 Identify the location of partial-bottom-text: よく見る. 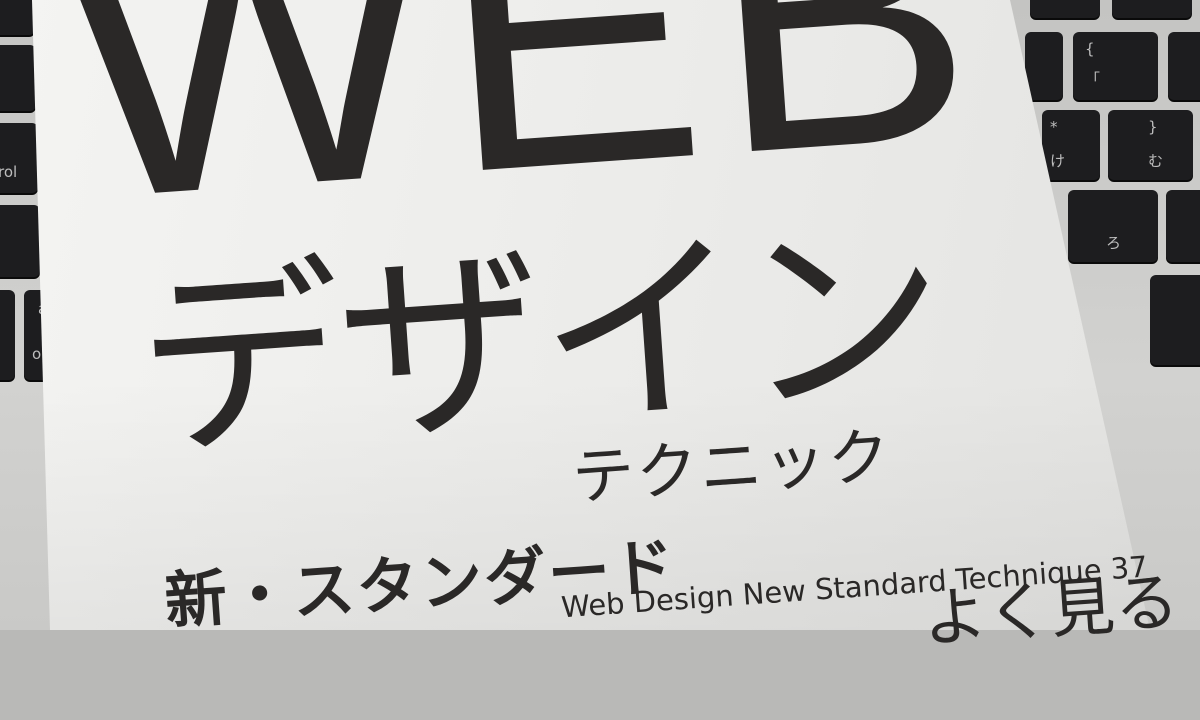
(1051, 611).